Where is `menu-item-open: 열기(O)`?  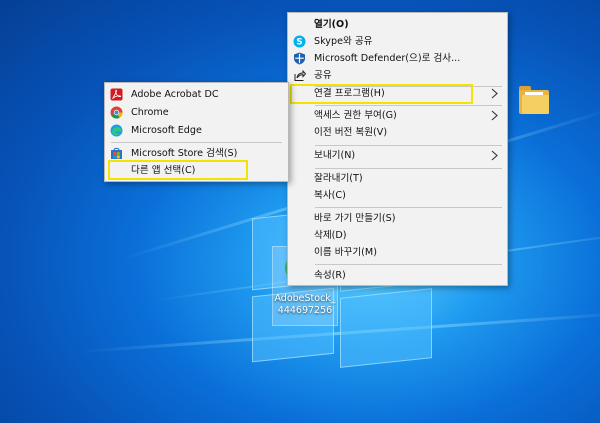 menu-item-open: 열기(O) is located at coordinates (397, 24).